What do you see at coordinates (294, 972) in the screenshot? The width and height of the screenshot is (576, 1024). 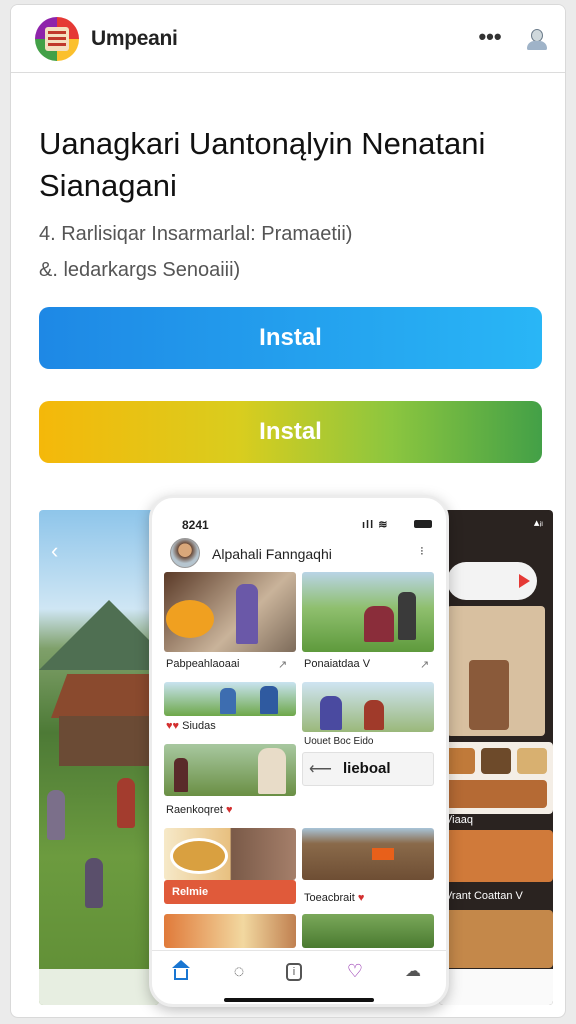 I see `info-icon: i` at bounding box center [294, 972].